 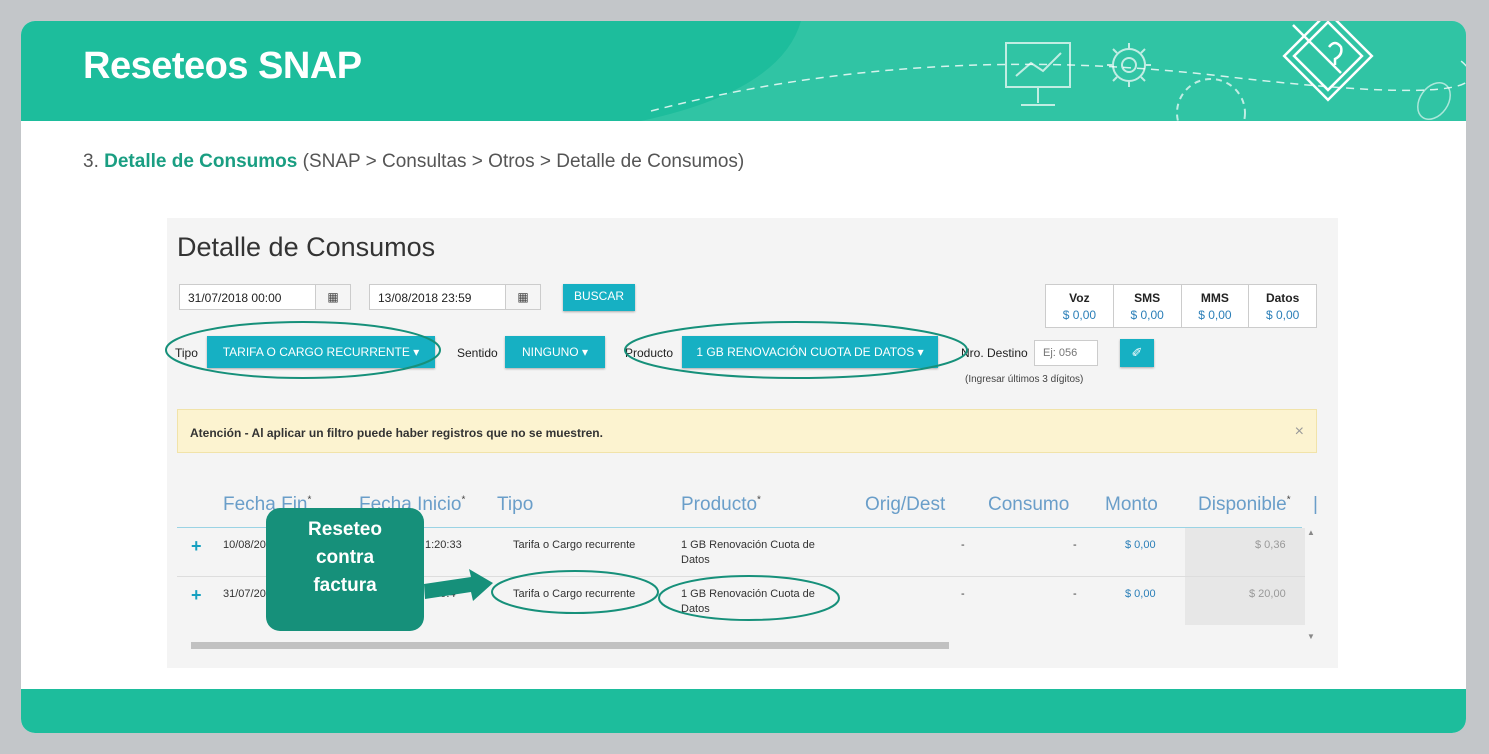 I want to click on producto-dropdown: 1 GB RENOVACIÓN CUOTA DE DATOS ▾, so click(x=810, y=352).